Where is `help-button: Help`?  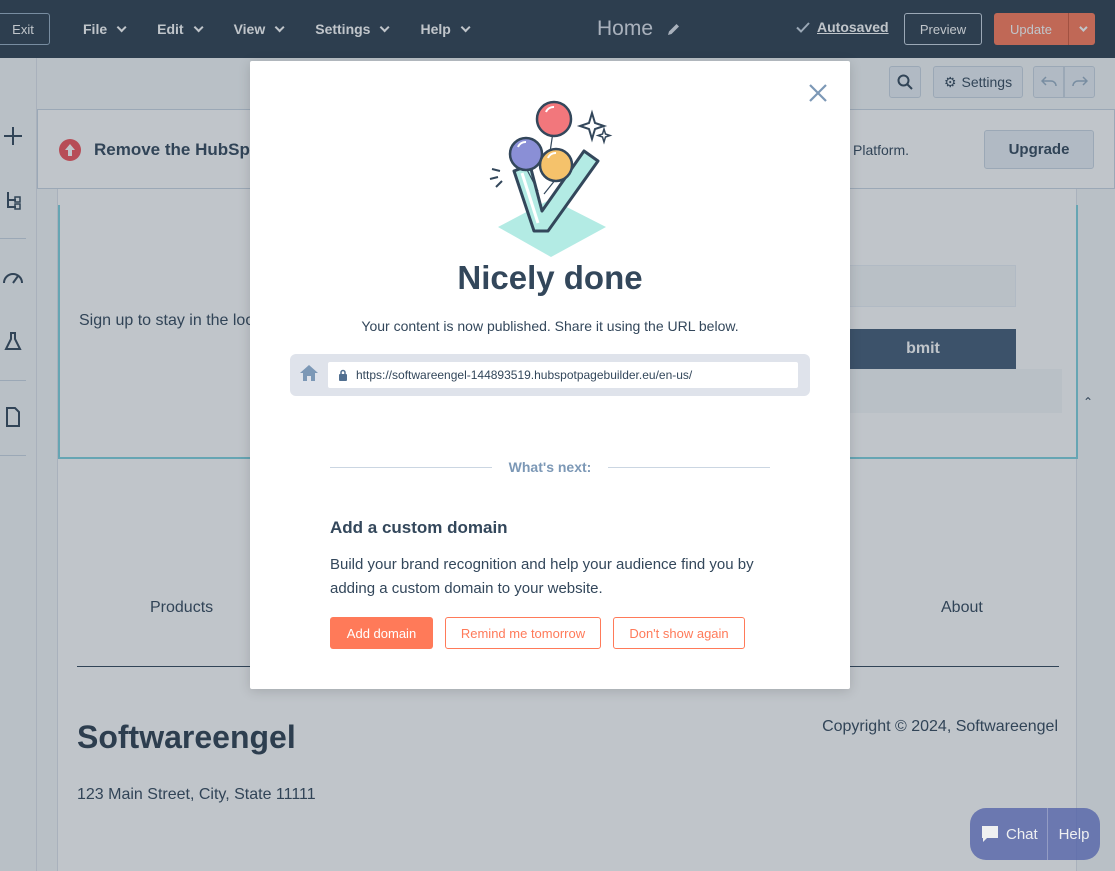 help-button: Help is located at coordinates (1074, 834).